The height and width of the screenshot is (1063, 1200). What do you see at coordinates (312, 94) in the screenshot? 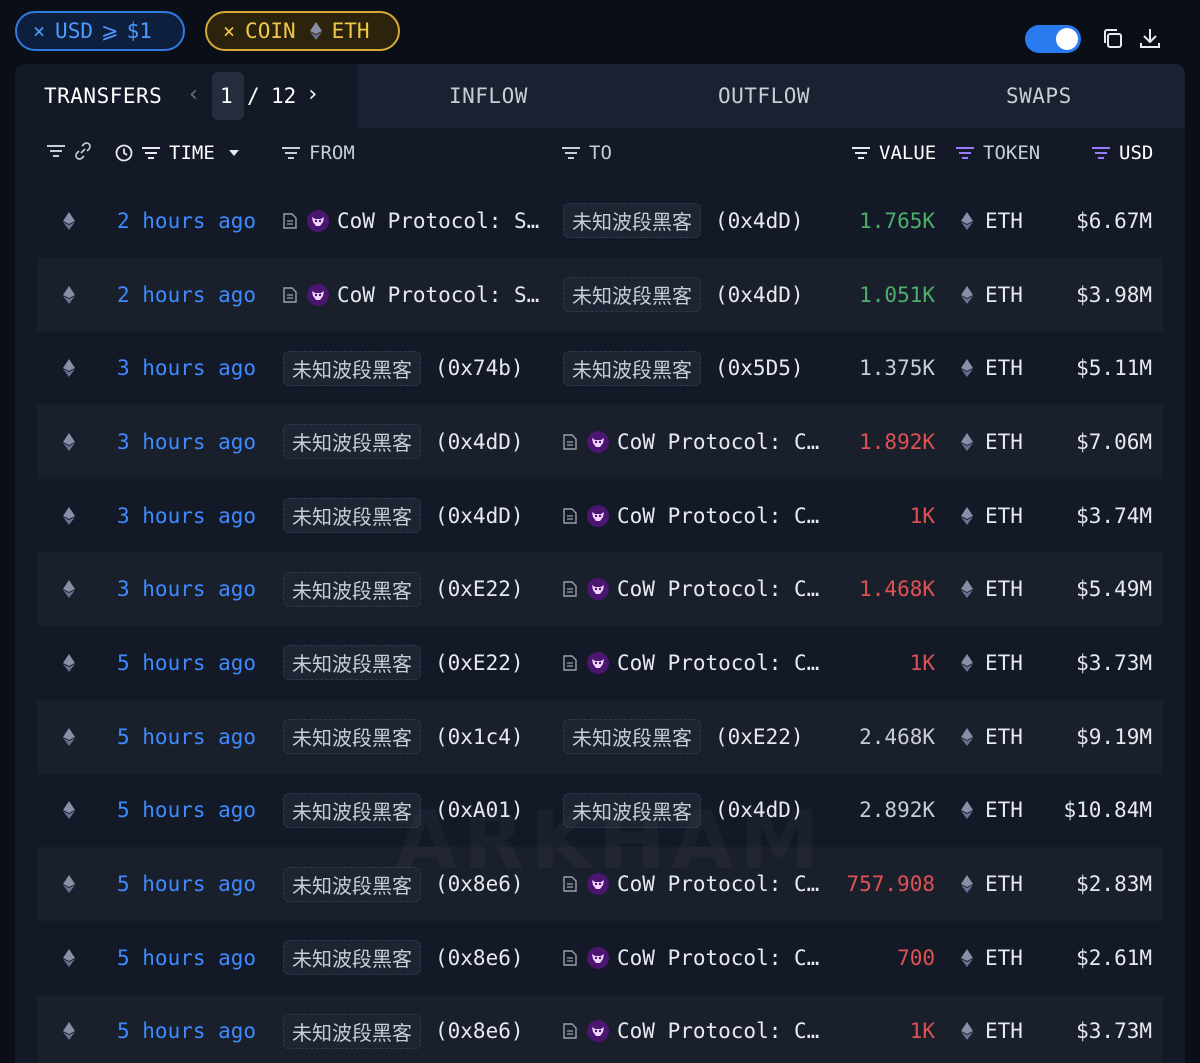
I see `chevron-right-icon: ›` at bounding box center [312, 94].